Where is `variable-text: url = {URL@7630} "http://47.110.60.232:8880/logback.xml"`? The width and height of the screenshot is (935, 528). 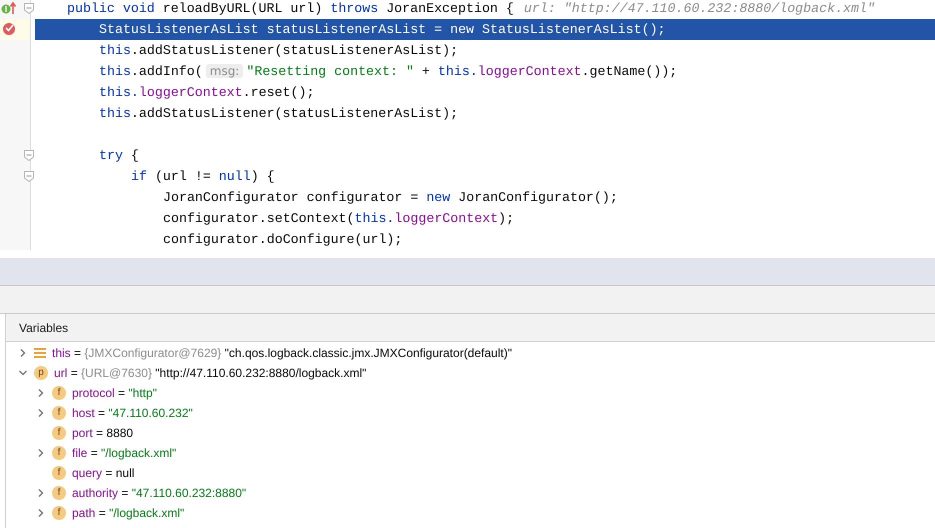 variable-text: url = {URL@7630} "http://47.110.60.232:8880/logback.xml" is located at coordinates (210, 373).